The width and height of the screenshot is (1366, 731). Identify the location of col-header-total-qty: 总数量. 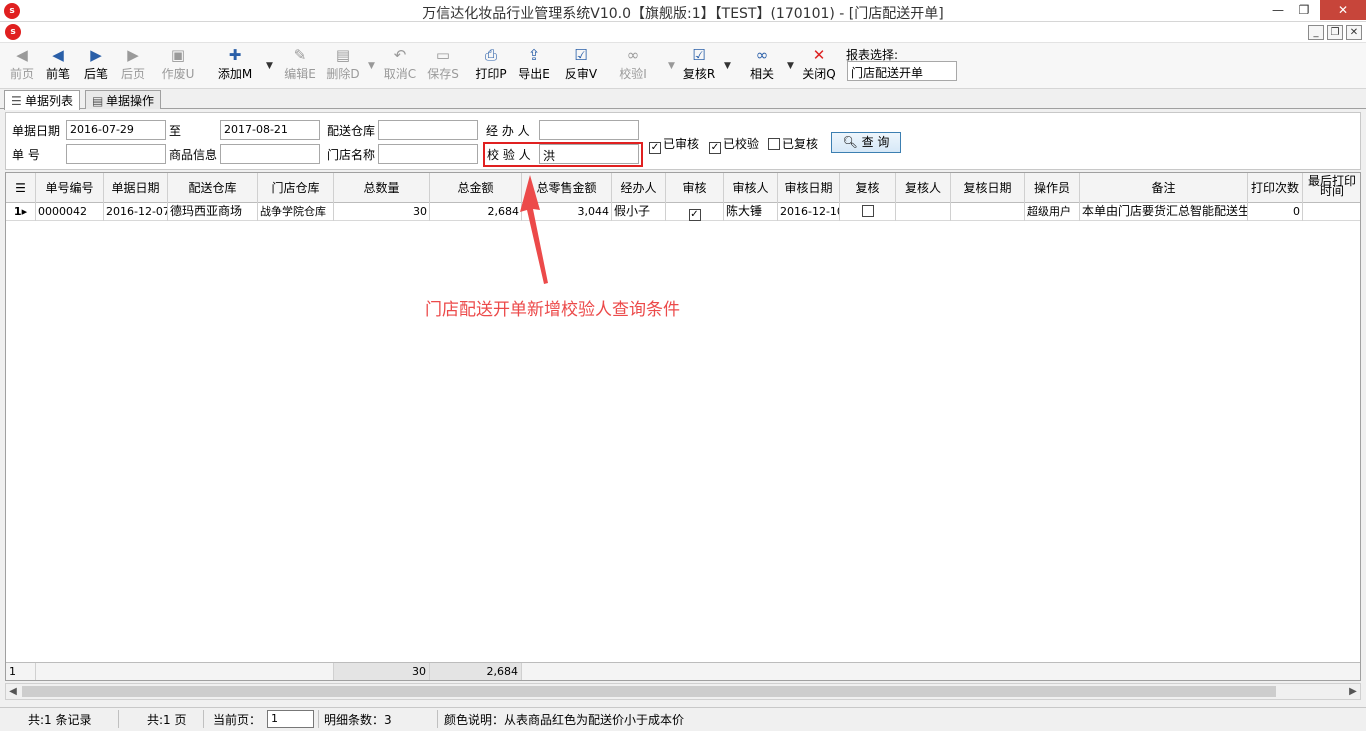
(382, 188).